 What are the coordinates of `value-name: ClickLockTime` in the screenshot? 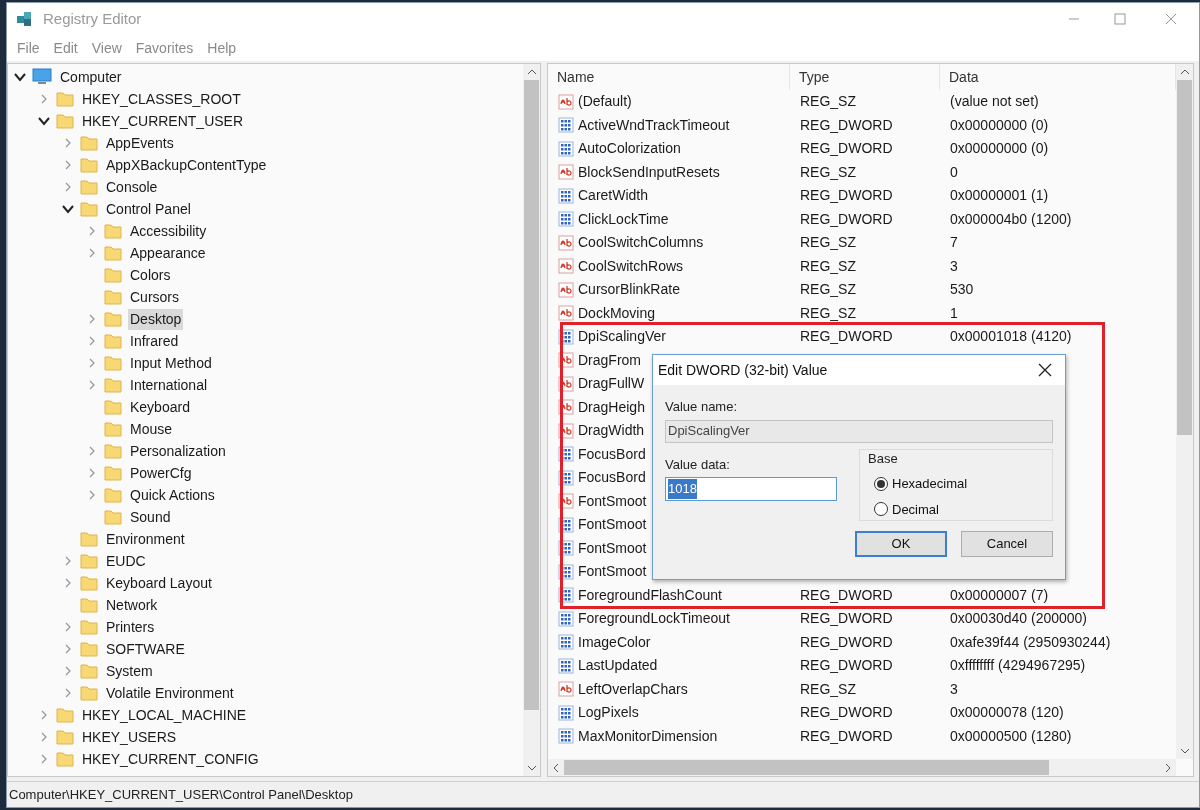 It's located at (623, 219).